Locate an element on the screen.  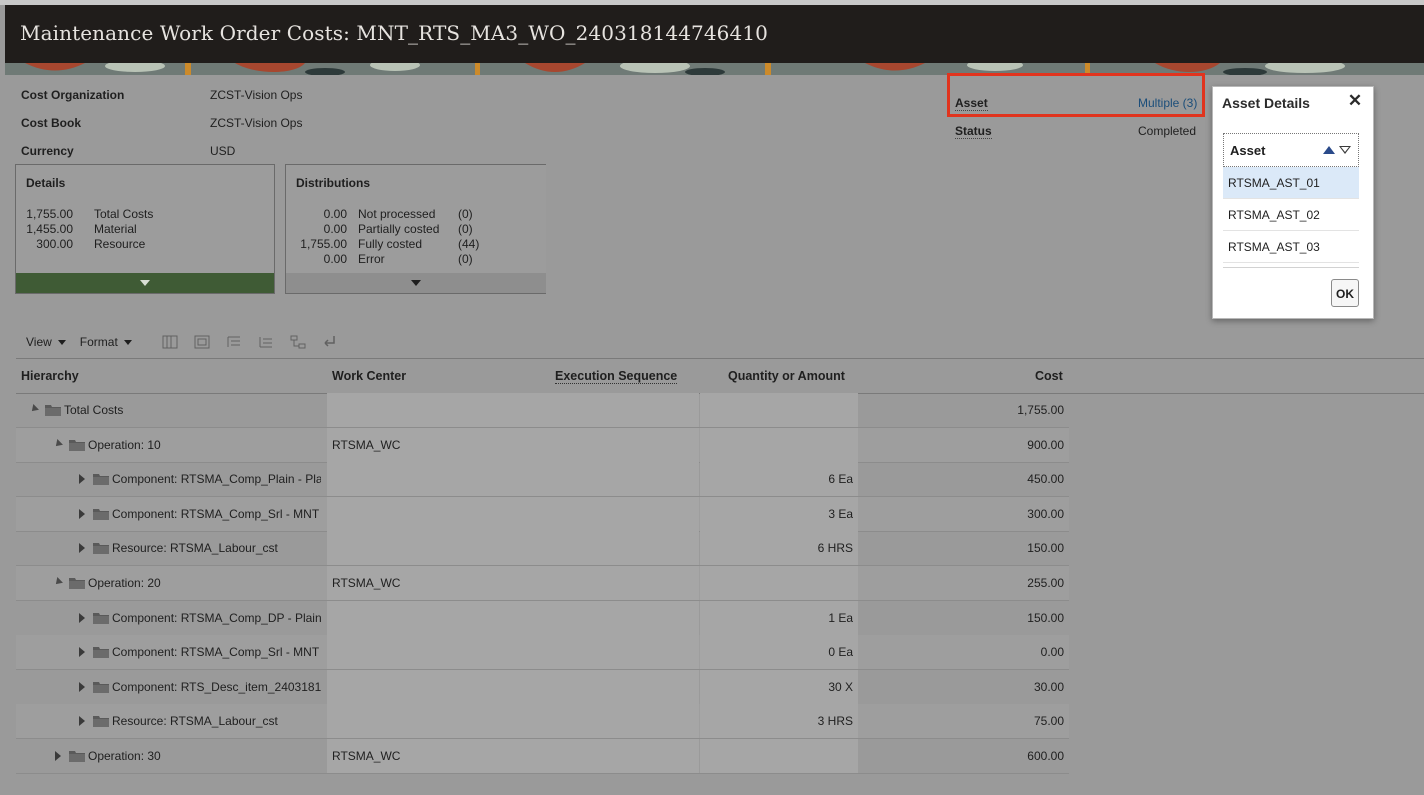
sort-descending-icon is located at coordinates (1345, 150).